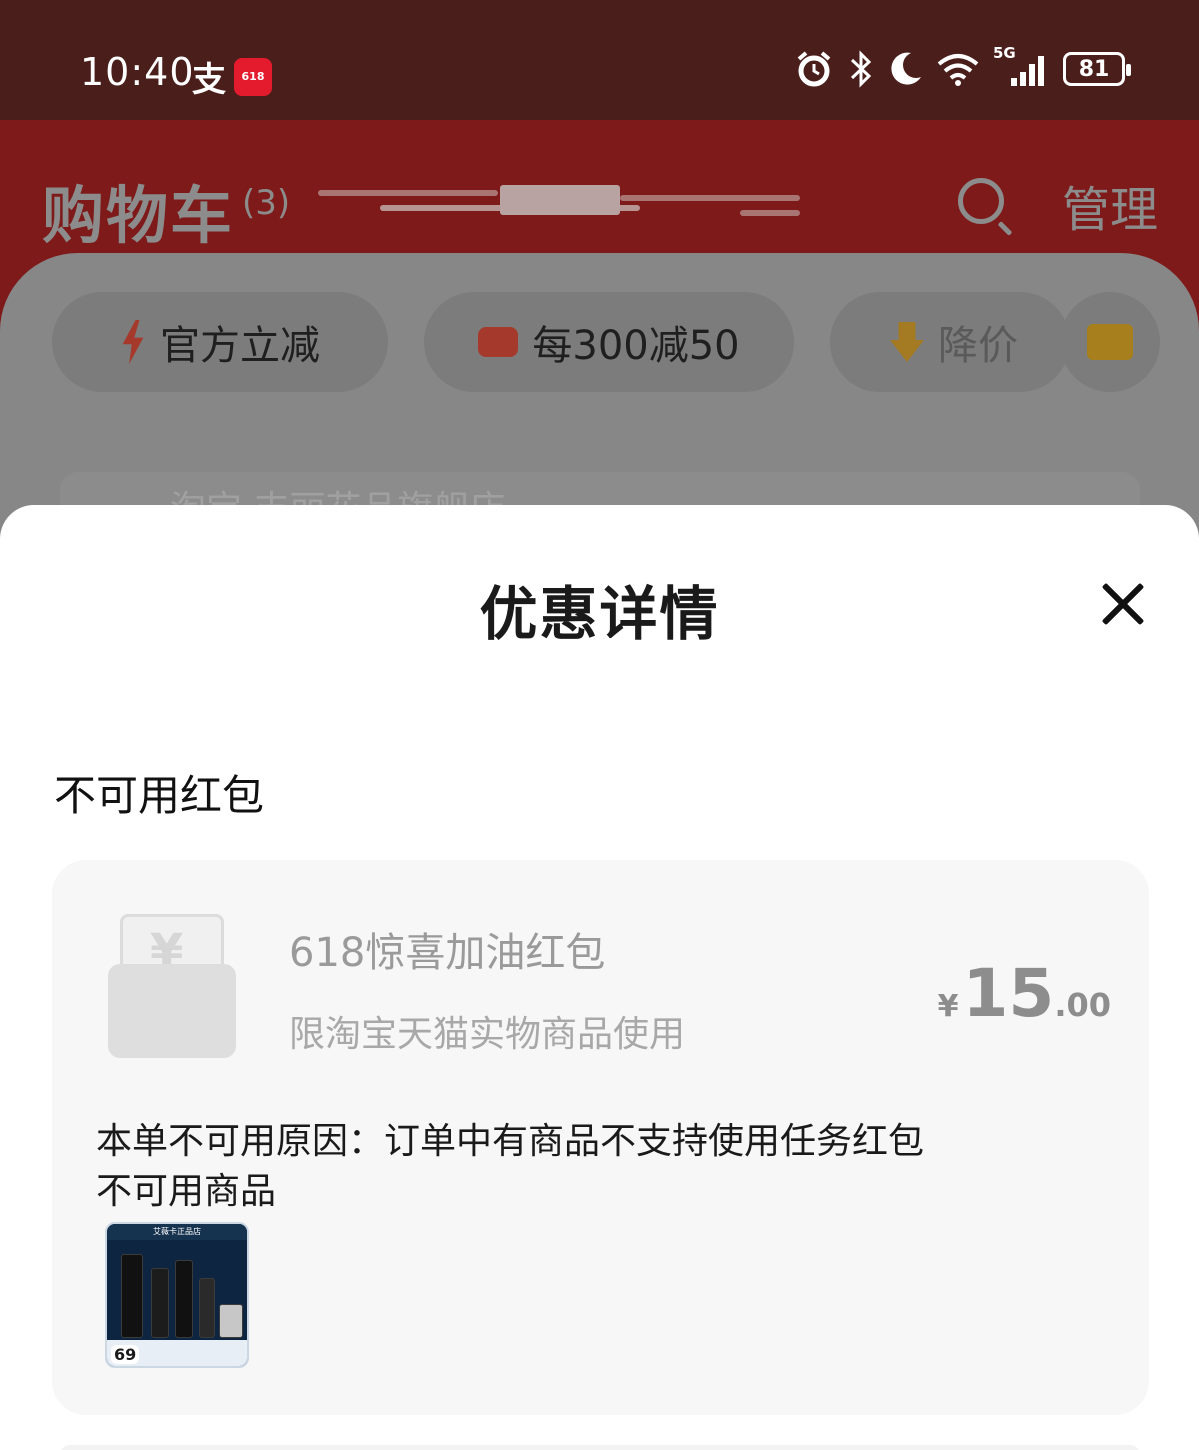 Image resolution: width=1199 pixels, height=1450 pixels. Describe the element at coordinates (209, 80) in the screenshot. I see `alipay-icon: 支` at that location.